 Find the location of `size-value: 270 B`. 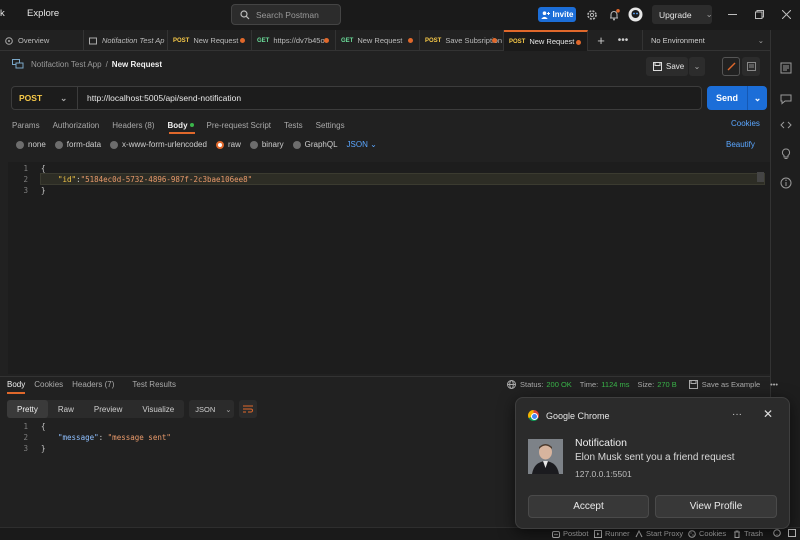

size-value: 270 B is located at coordinates (667, 384).